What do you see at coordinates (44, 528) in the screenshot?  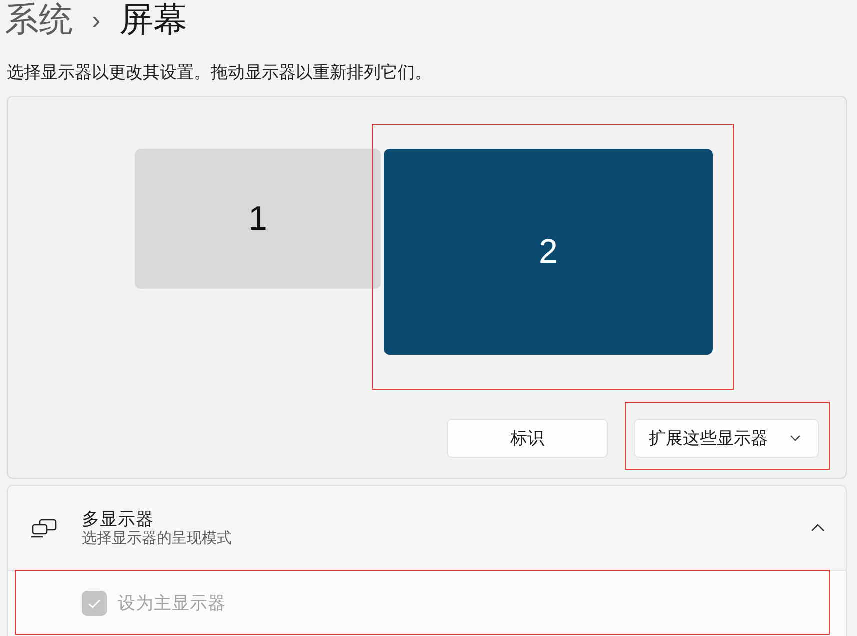 I see `multiple-displays-icon` at bounding box center [44, 528].